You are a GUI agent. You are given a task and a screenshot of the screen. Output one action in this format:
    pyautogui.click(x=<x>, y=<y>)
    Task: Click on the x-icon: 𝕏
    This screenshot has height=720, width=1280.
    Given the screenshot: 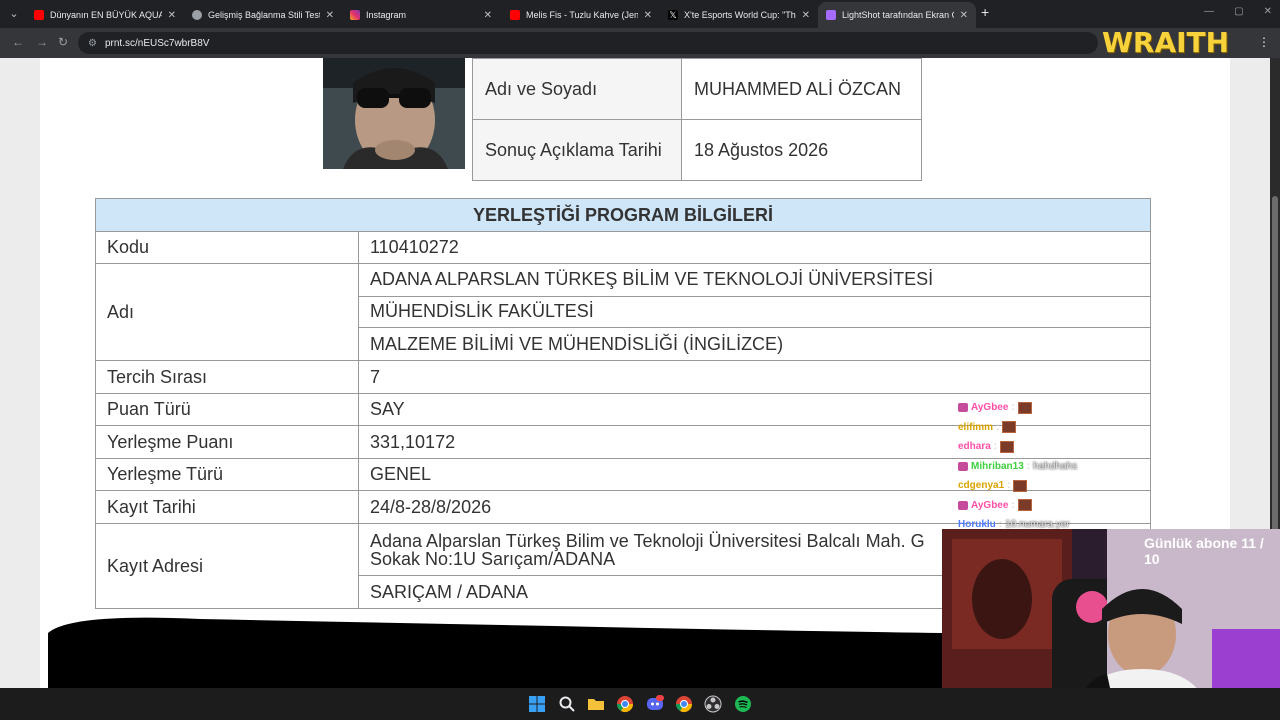 What is the action you would take?
    pyautogui.click(x=673, y=15)
    